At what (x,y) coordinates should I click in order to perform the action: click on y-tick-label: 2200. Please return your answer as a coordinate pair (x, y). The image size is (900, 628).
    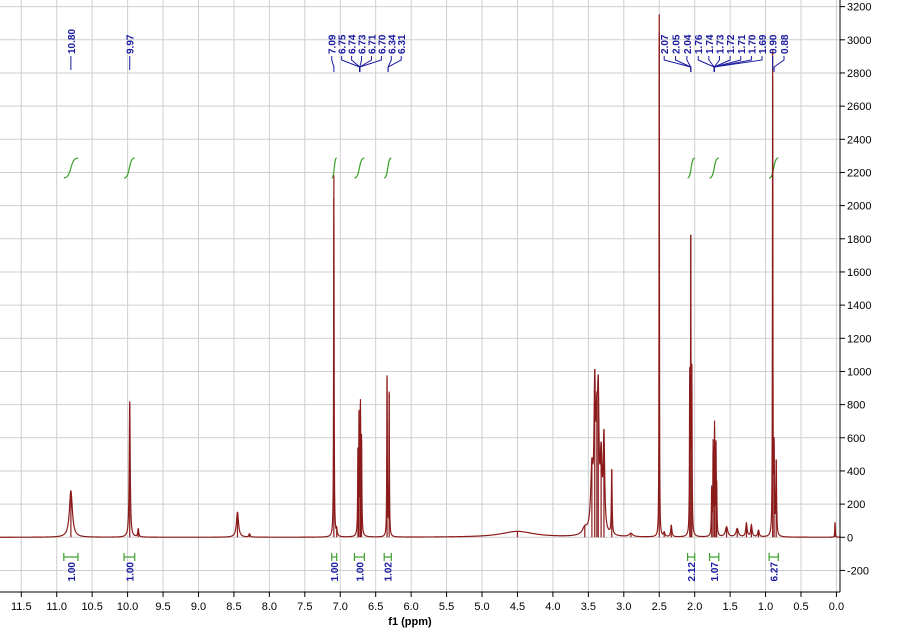
    Looking at the image, I should click on (859, 173).